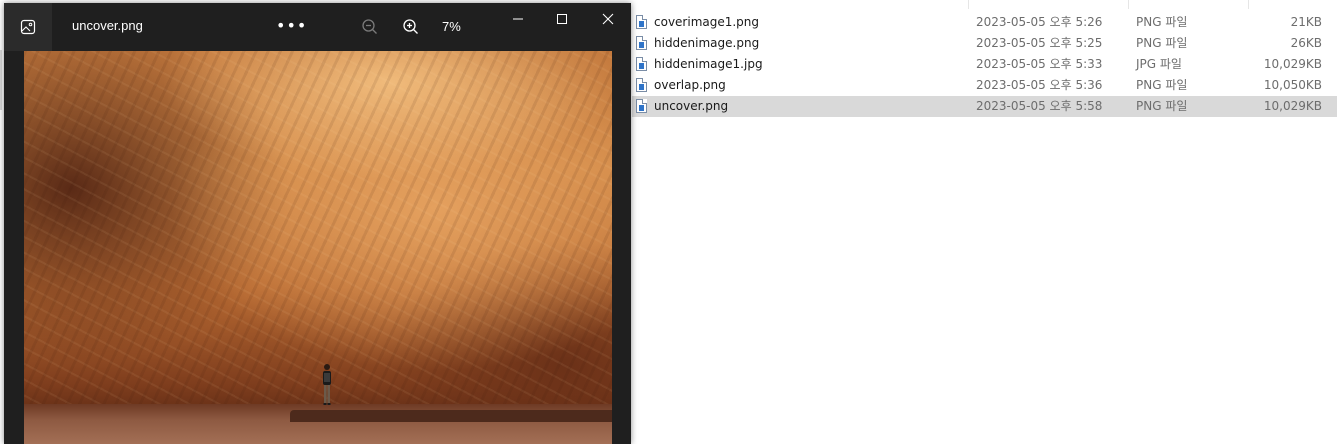 The height and width of the screenshot is (444, 1337). Describe the element at coordinates (707, 22) in the screenshot. I see `file-name: coverimage1.png` at that location.